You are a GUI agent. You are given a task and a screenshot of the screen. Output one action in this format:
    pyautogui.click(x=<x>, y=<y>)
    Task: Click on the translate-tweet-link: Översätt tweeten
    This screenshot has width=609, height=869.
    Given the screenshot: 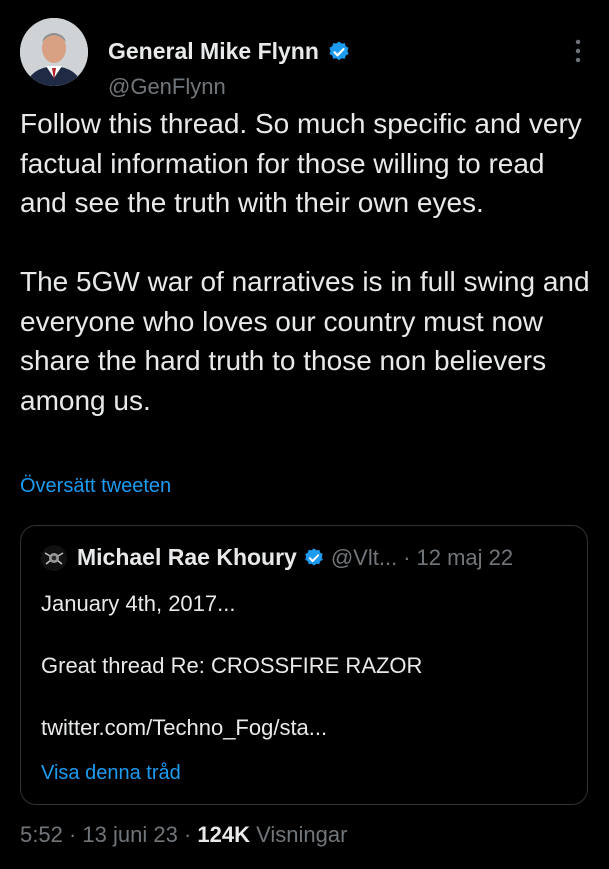 What is the action you would take?
    pyautogui.click(x=95, y=486)
    